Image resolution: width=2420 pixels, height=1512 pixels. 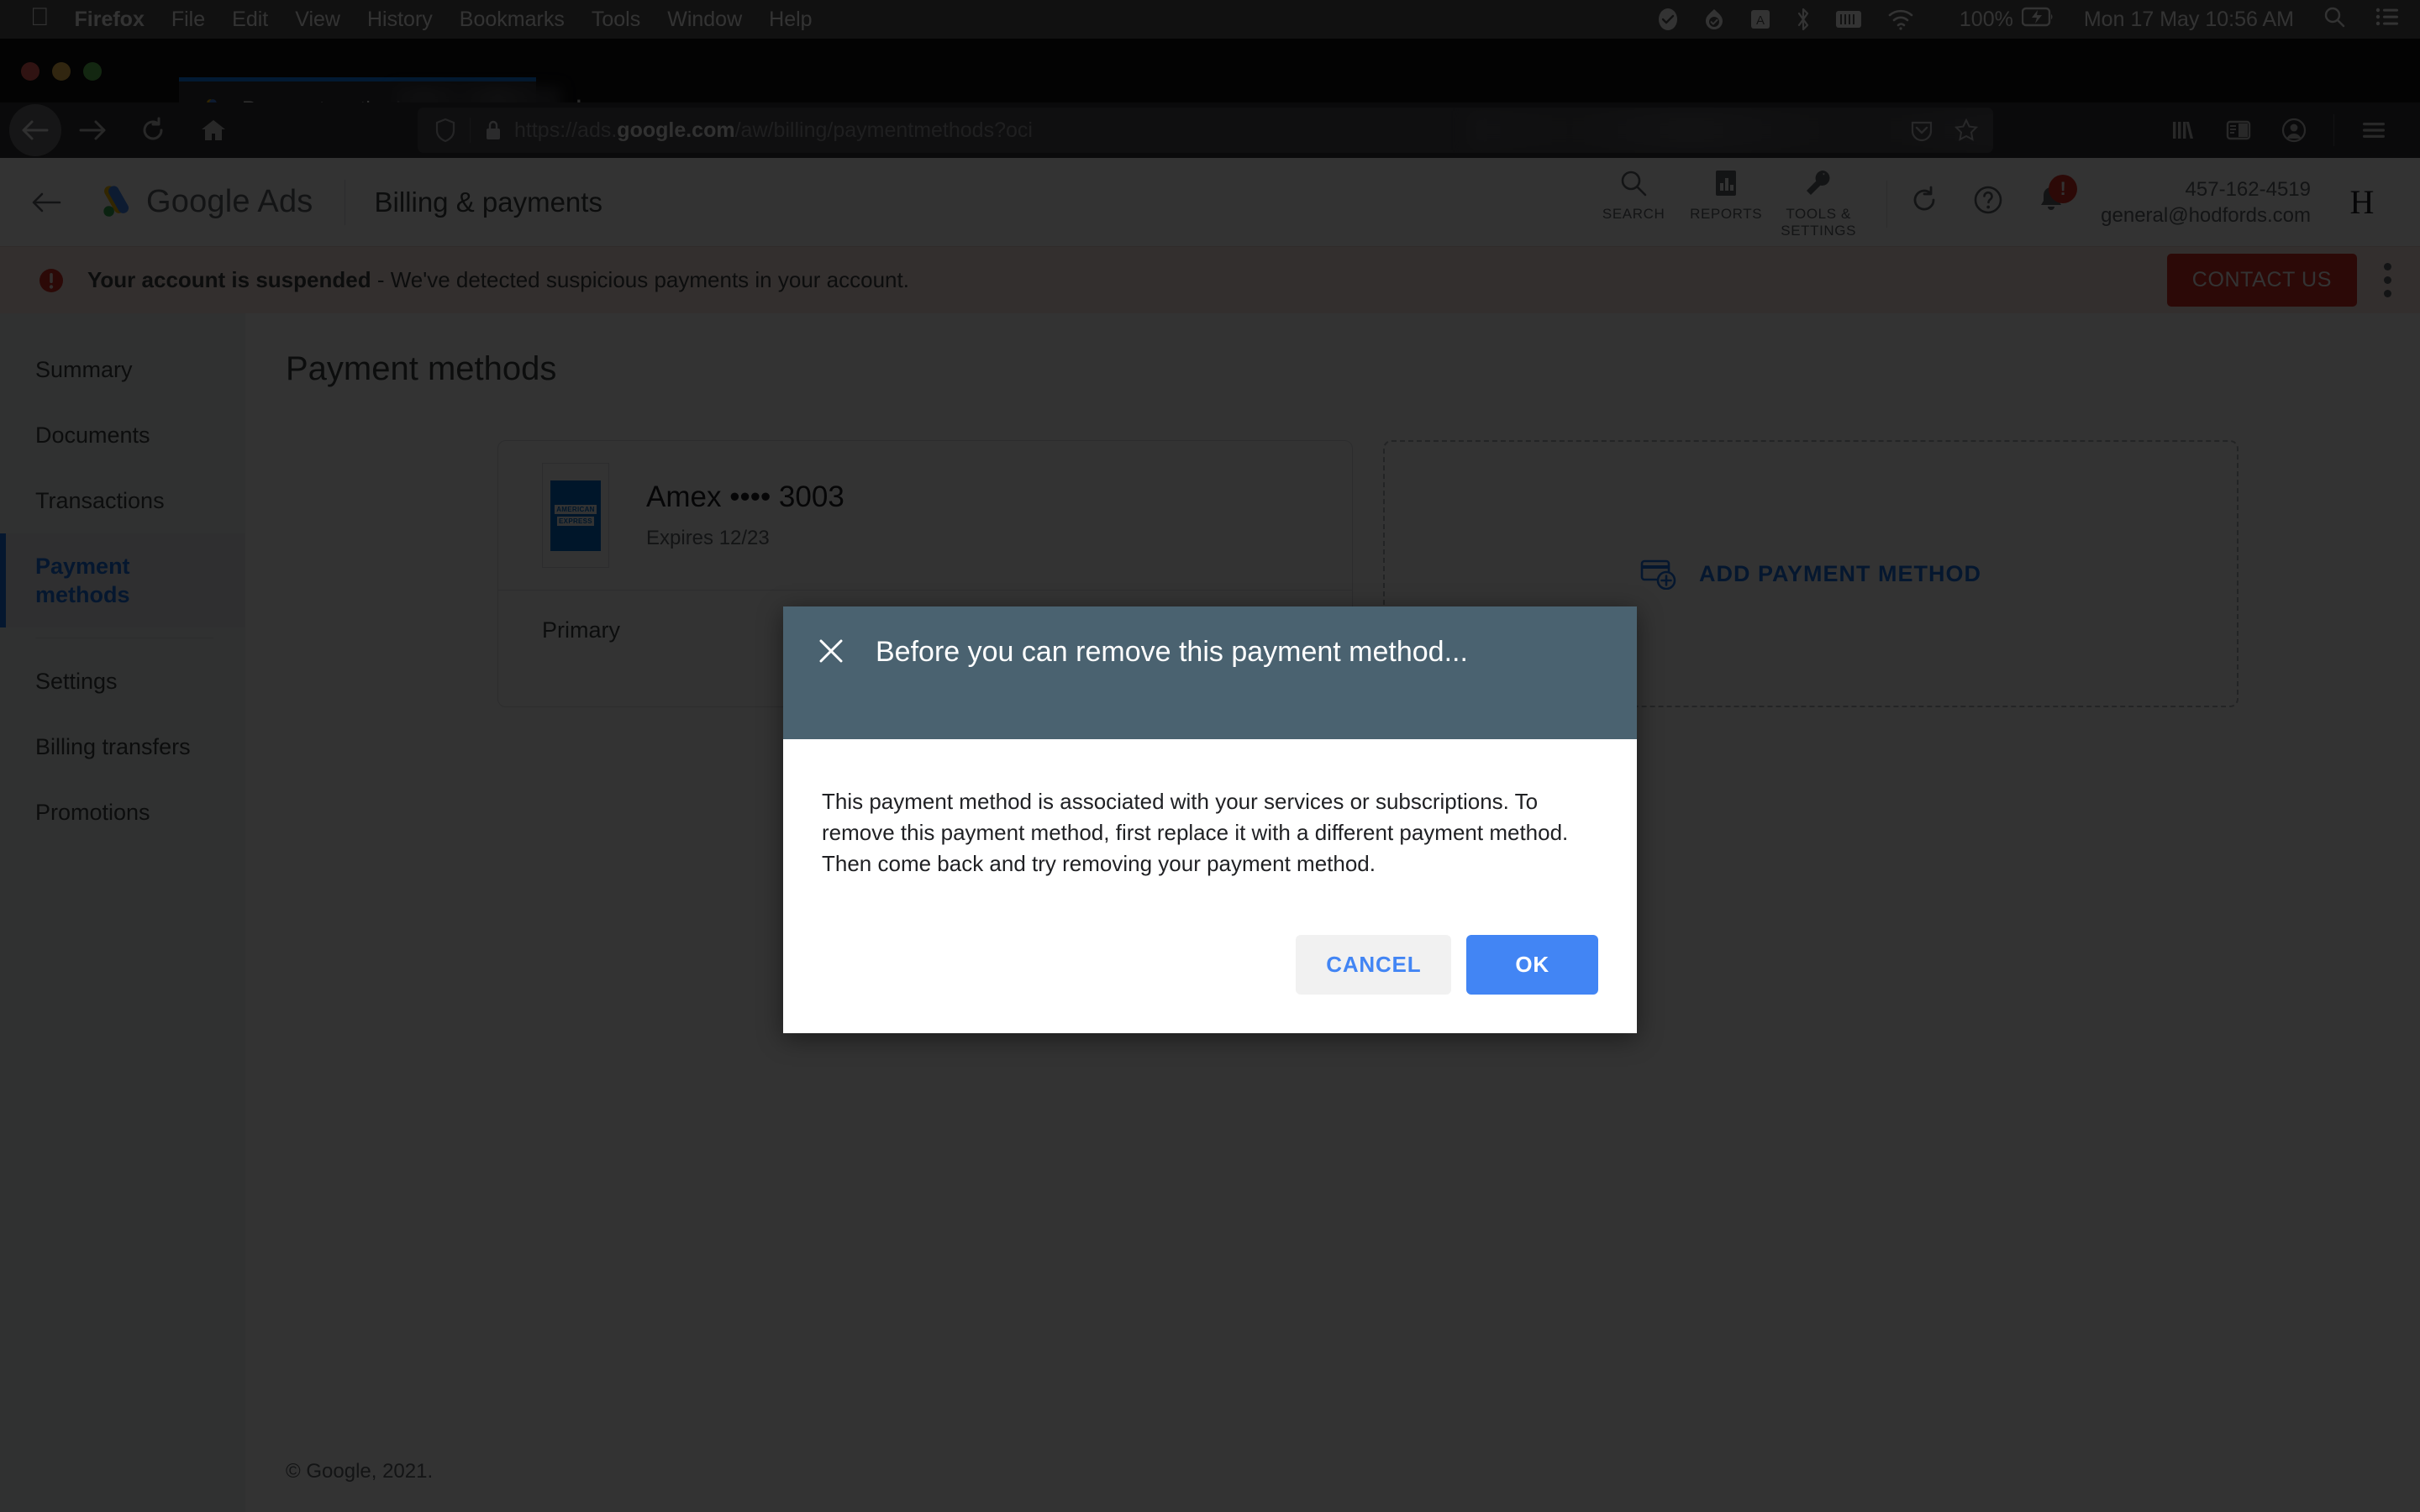 What do you see at coordinates (1532, 965) in the screenshot?
I see `ok-button: OK` at bounding box center [1532, 965].